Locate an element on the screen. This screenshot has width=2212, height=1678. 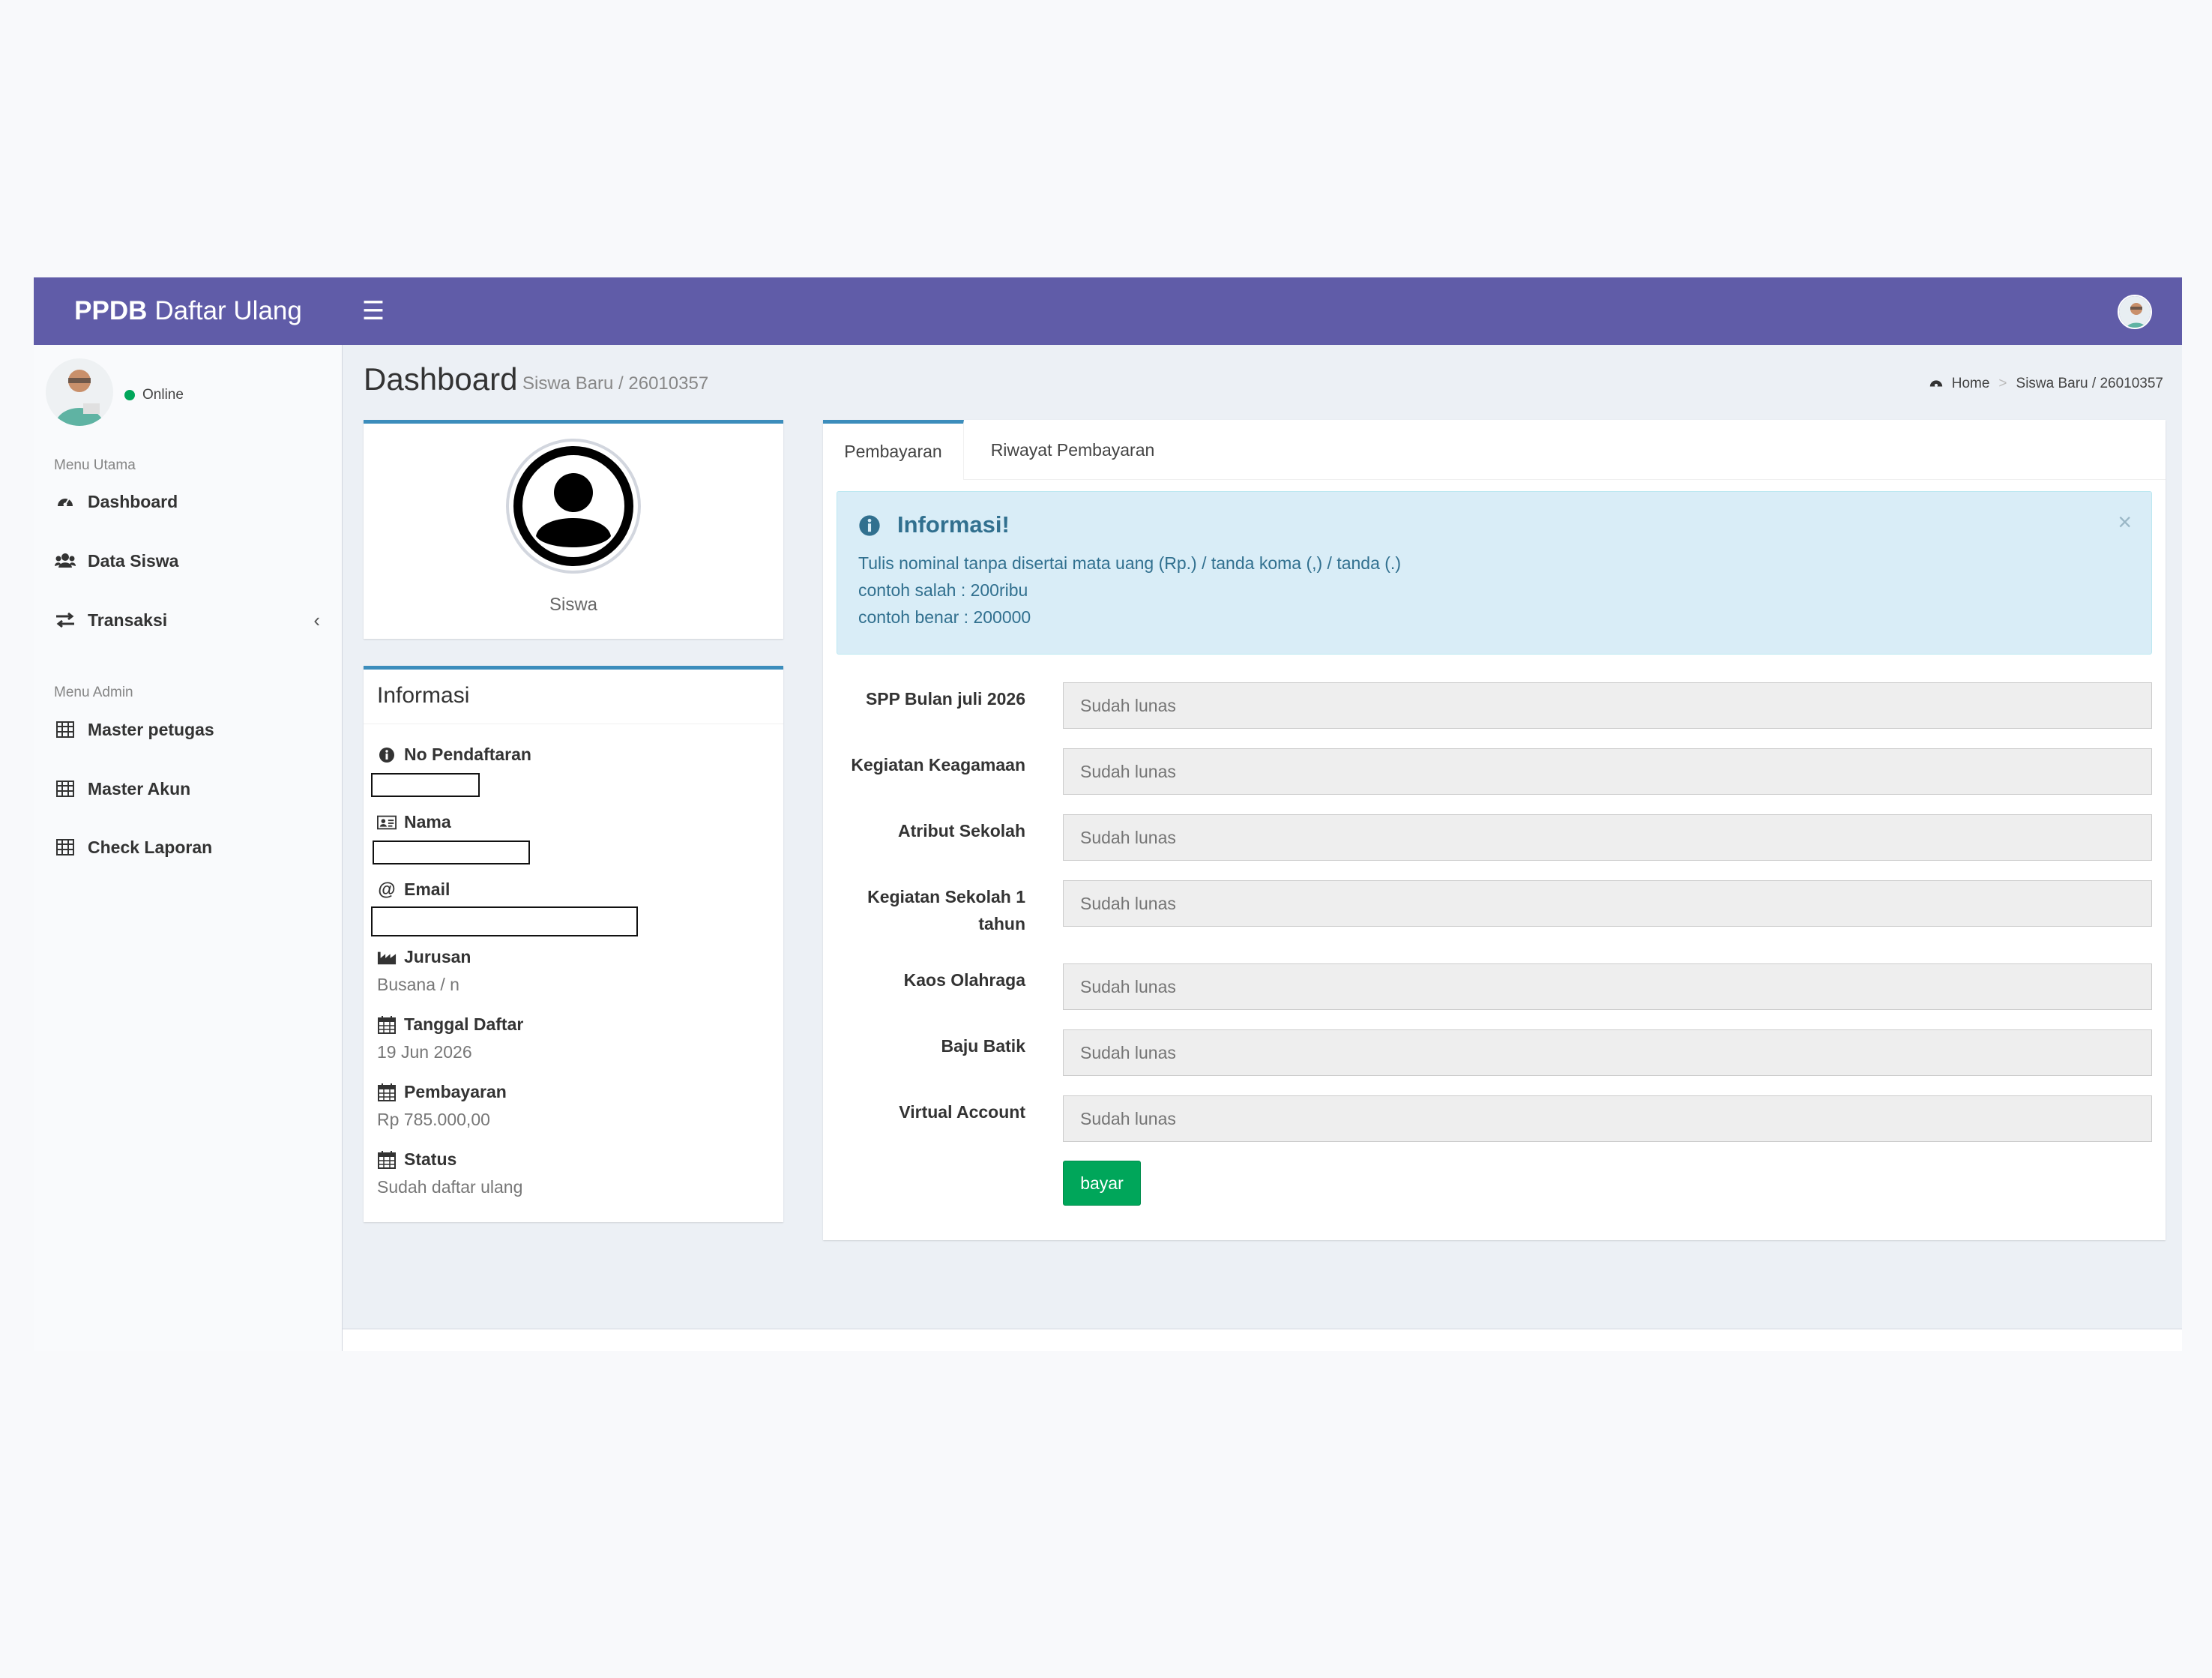
info-value: Rp 785.000,00 is located at coordinates (433, 1119).